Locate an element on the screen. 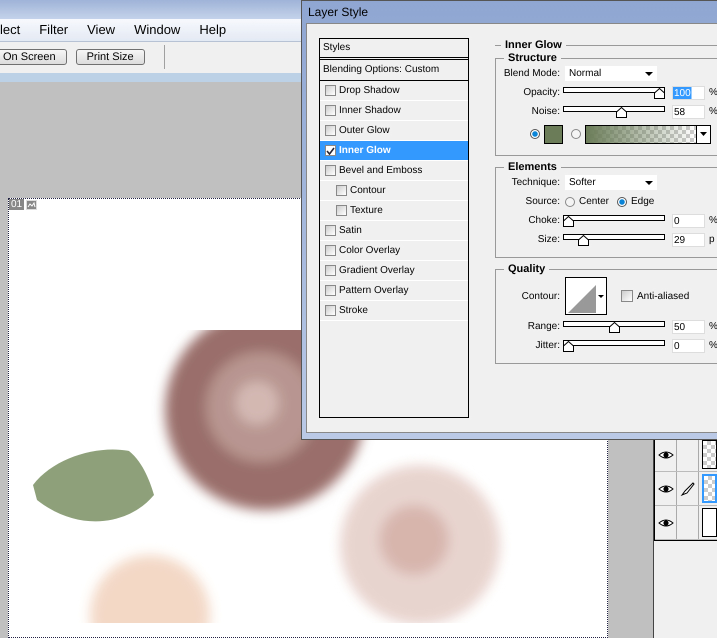 Image resolution: width=717 pixels, height=638 pixels. brush-icon is located at coordinates (687, 489).